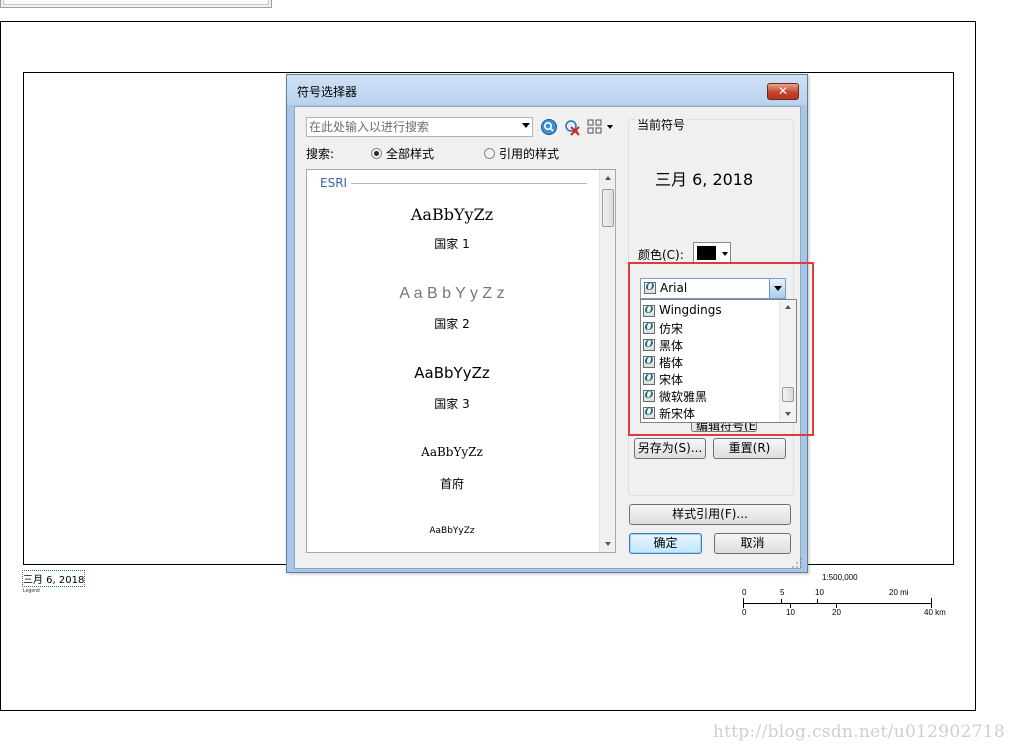 This screenshot has height=752, width=1017. I want to click on current-symbol-label: 当前符号, so click(661, 124).